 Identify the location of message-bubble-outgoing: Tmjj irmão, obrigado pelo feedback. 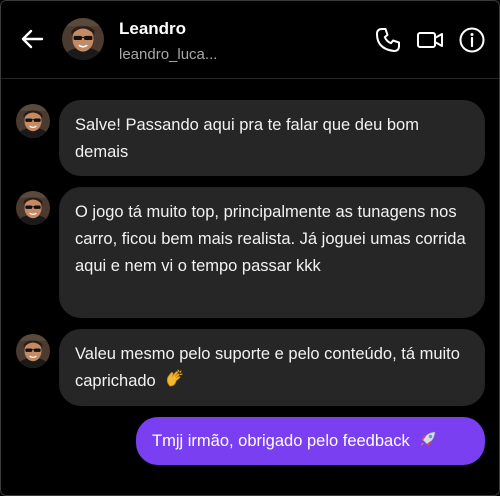
(310, 441).